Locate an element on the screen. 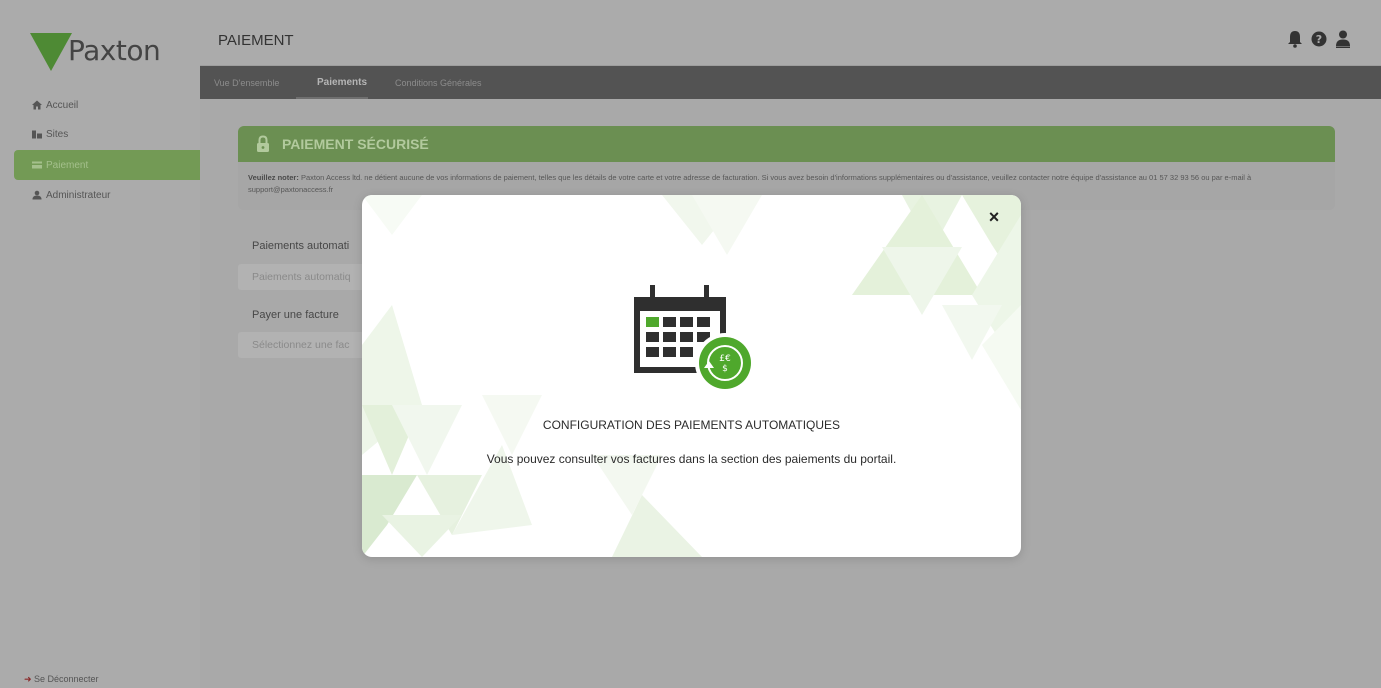 The width and height of the screenshot is (1381, 688). tab-vue-ensemble: Vue D'ensemble is located at coordinates (246, 83).